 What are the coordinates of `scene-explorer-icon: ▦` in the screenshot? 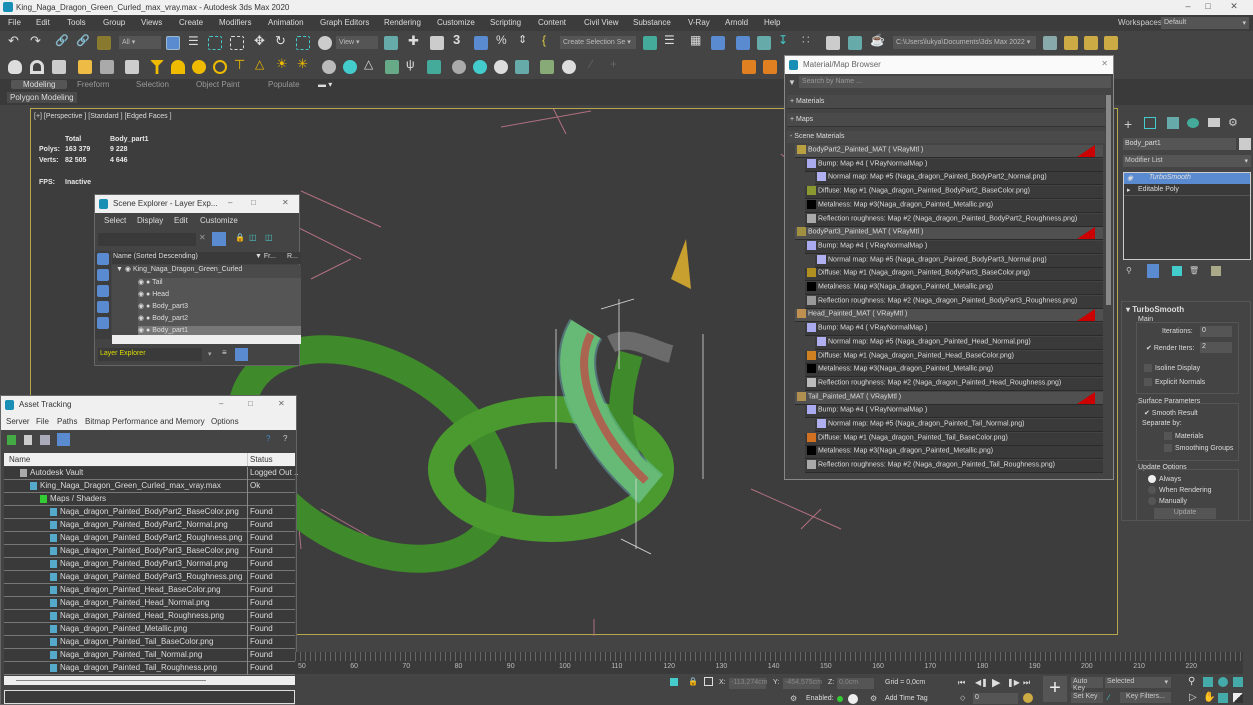 It's located at (697, 40).